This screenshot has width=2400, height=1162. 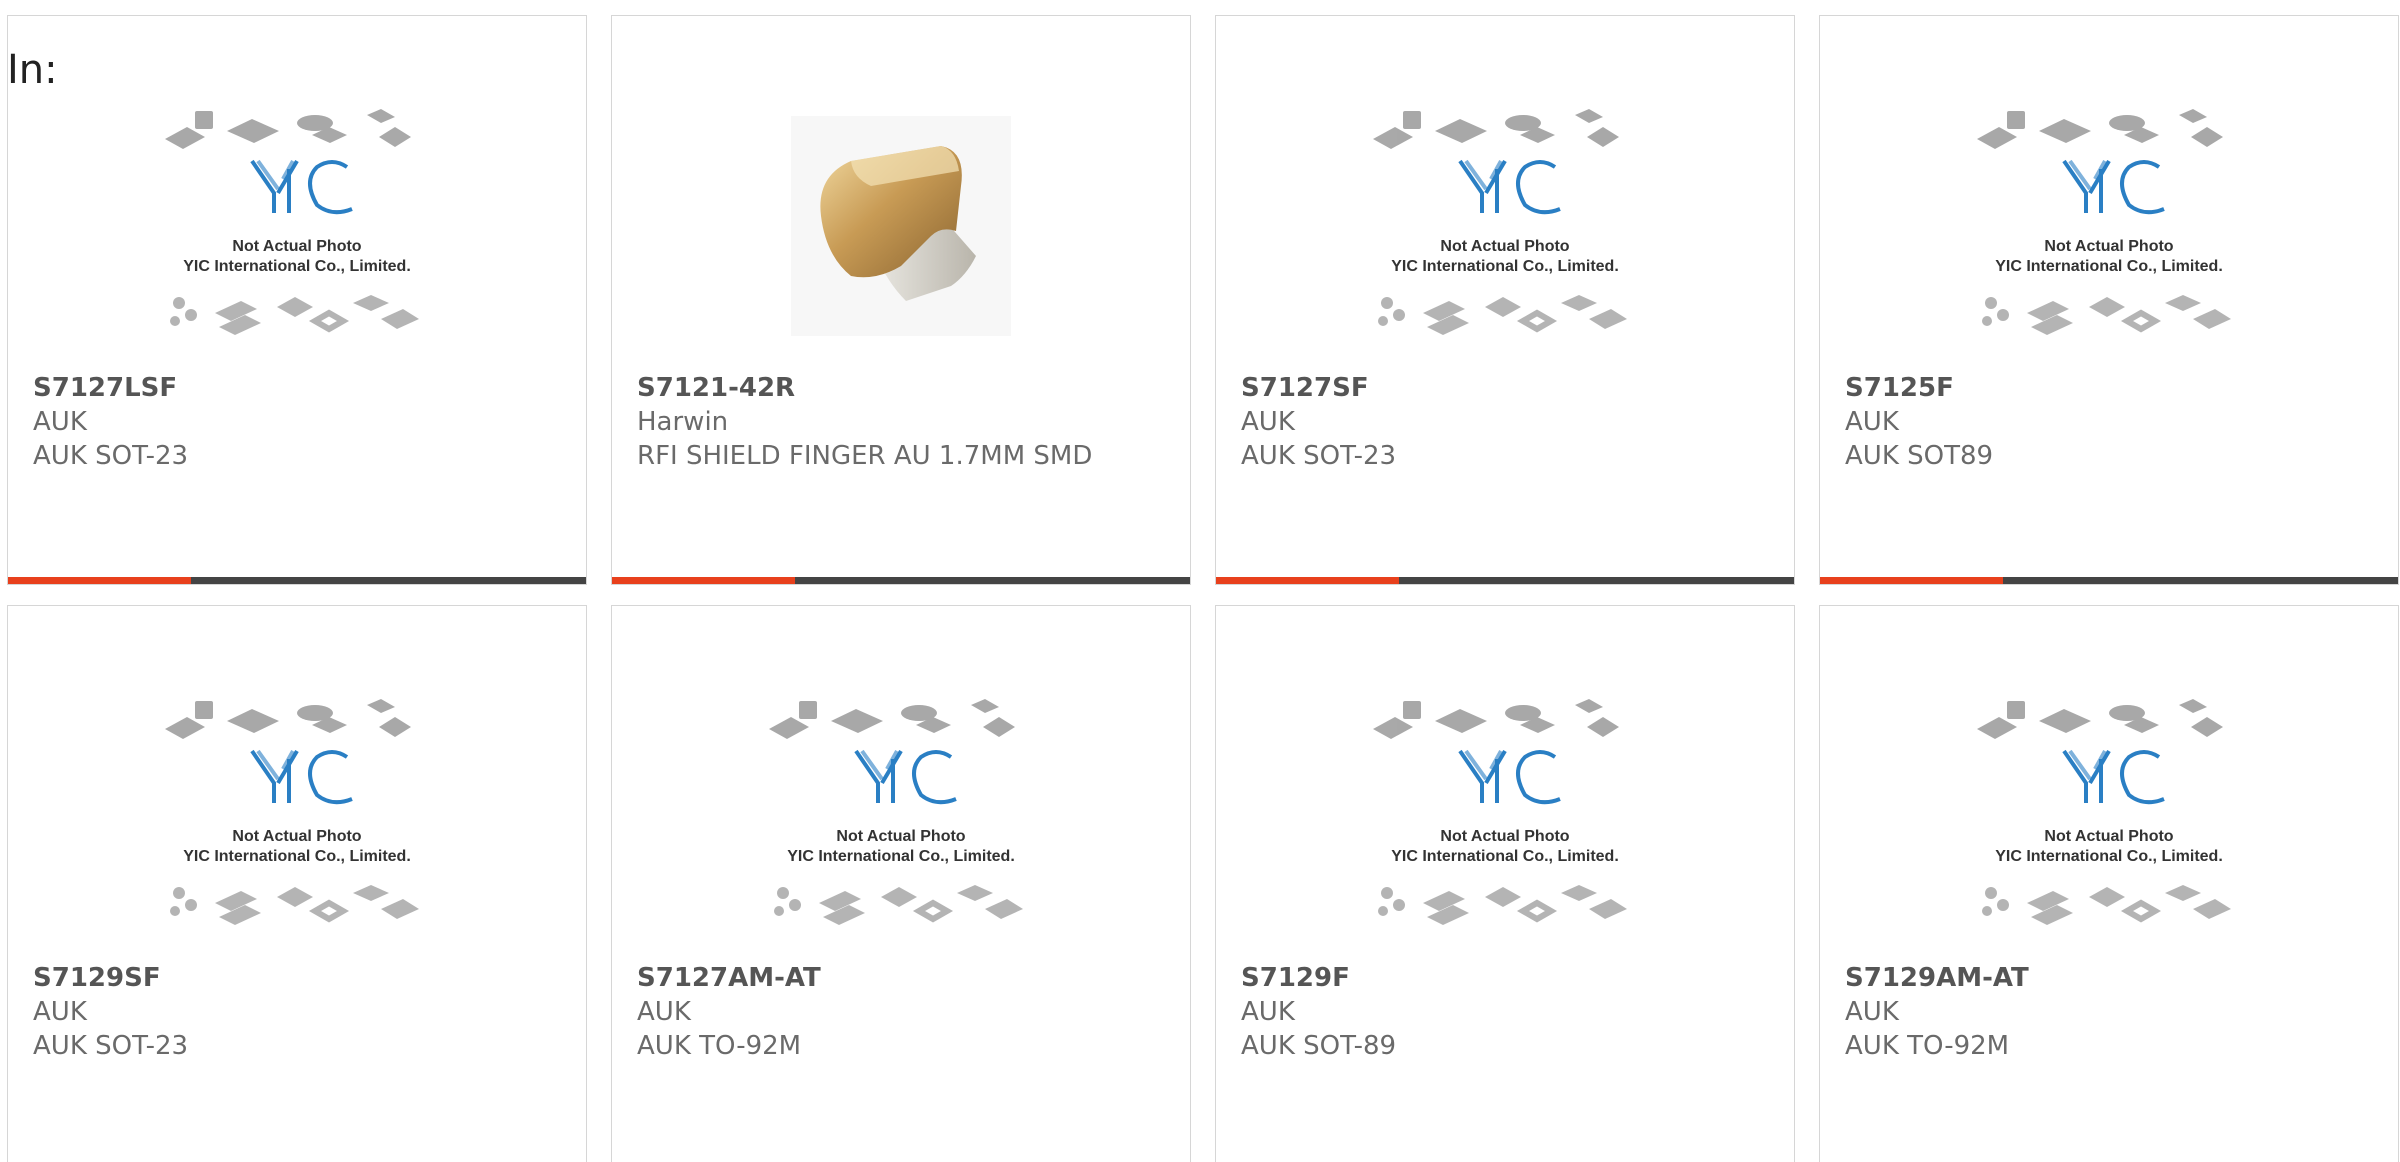 I want to click on part-number-link: S7127AM-AT, so click(x=901, y=978).